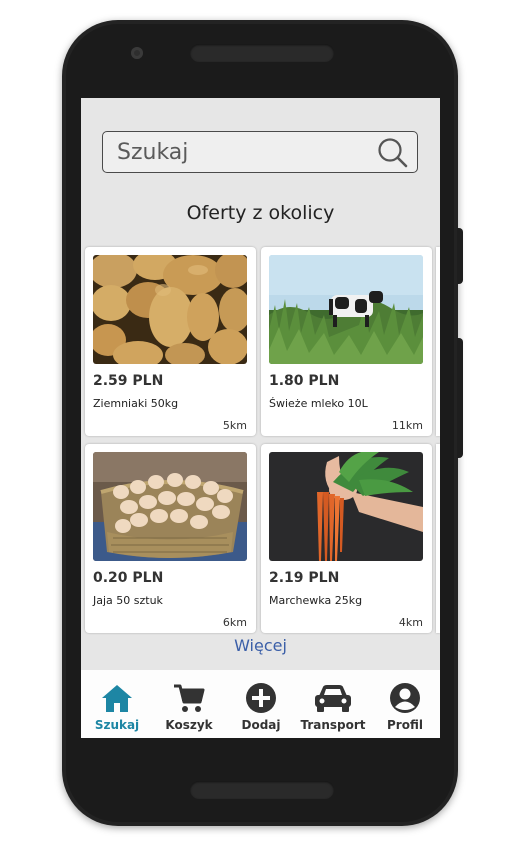  I want to click on offer-price: 1.80 PLN, so click(304, 381).